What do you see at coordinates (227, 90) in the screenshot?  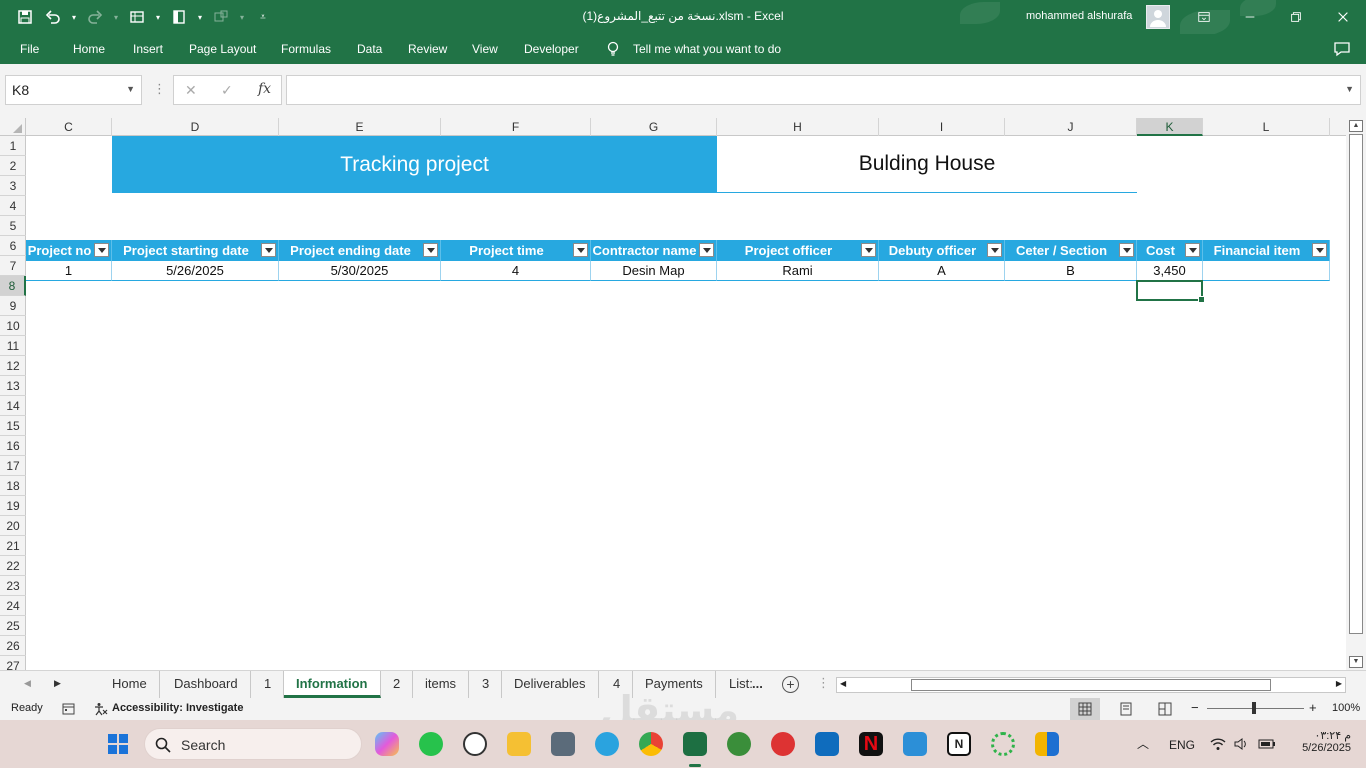 I see `enter-icon: ✓` at bounding box center [227, 90].